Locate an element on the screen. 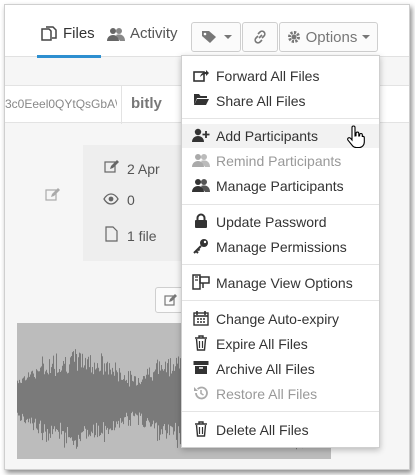 The height and width of the screenshot is (475, 415). tab-files: Files is located at coordinates (69, 41).